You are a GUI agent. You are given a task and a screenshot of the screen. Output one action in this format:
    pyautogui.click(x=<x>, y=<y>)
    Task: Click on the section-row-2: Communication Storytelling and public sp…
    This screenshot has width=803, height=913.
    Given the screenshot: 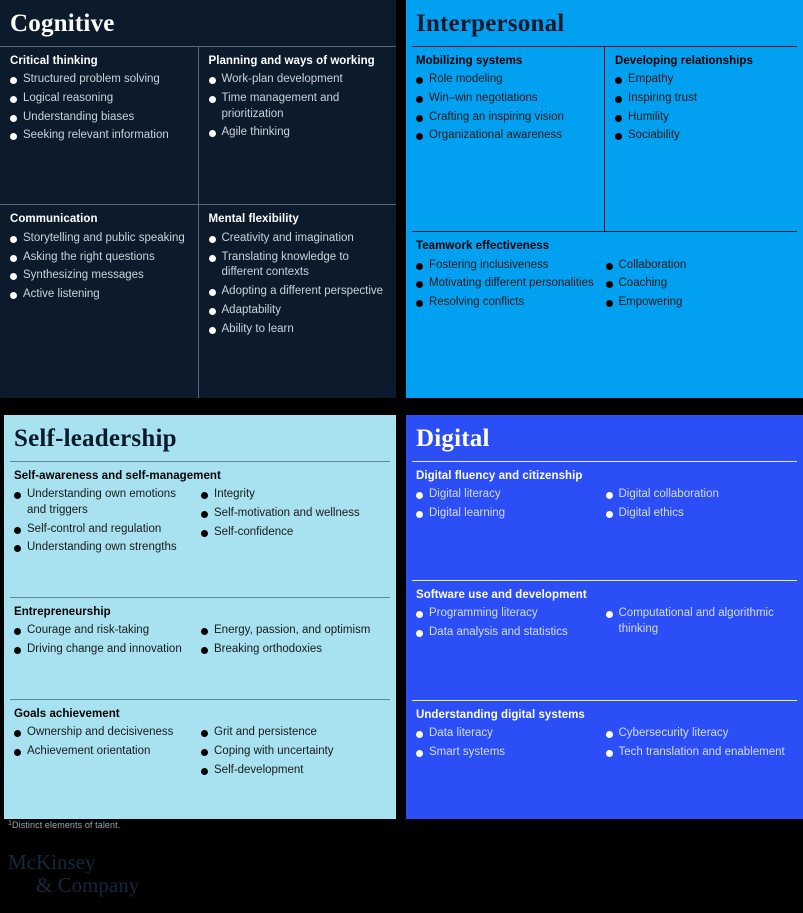 What is the action you would take?
    pyautogui.click(x=198, y=301)
    